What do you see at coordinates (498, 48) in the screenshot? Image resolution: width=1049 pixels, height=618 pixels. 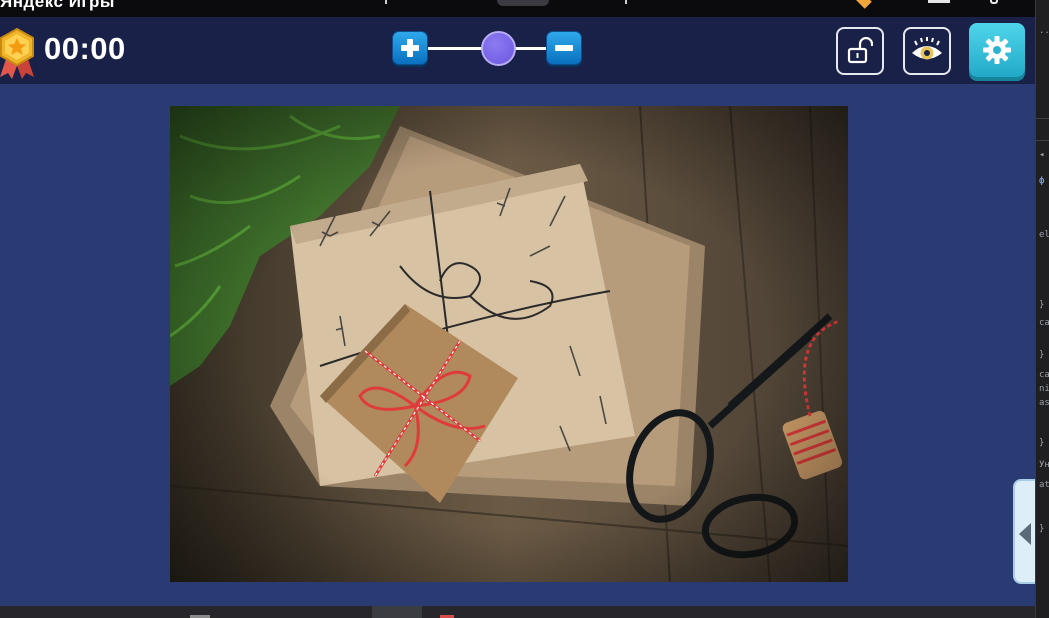 I see `zoom-slider-knob` at bounding box center [498, 48].